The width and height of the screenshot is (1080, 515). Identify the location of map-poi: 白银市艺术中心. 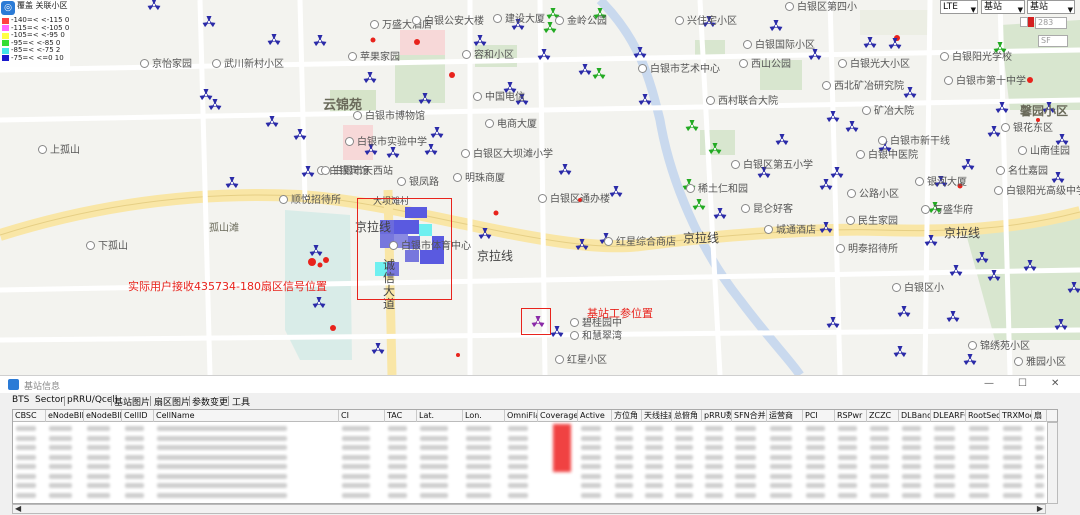
(679, 70).